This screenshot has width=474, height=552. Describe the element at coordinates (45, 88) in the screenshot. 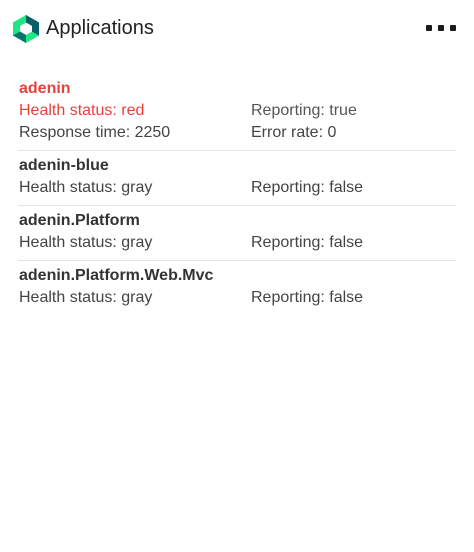

I see `application-name: adenin` at that location.